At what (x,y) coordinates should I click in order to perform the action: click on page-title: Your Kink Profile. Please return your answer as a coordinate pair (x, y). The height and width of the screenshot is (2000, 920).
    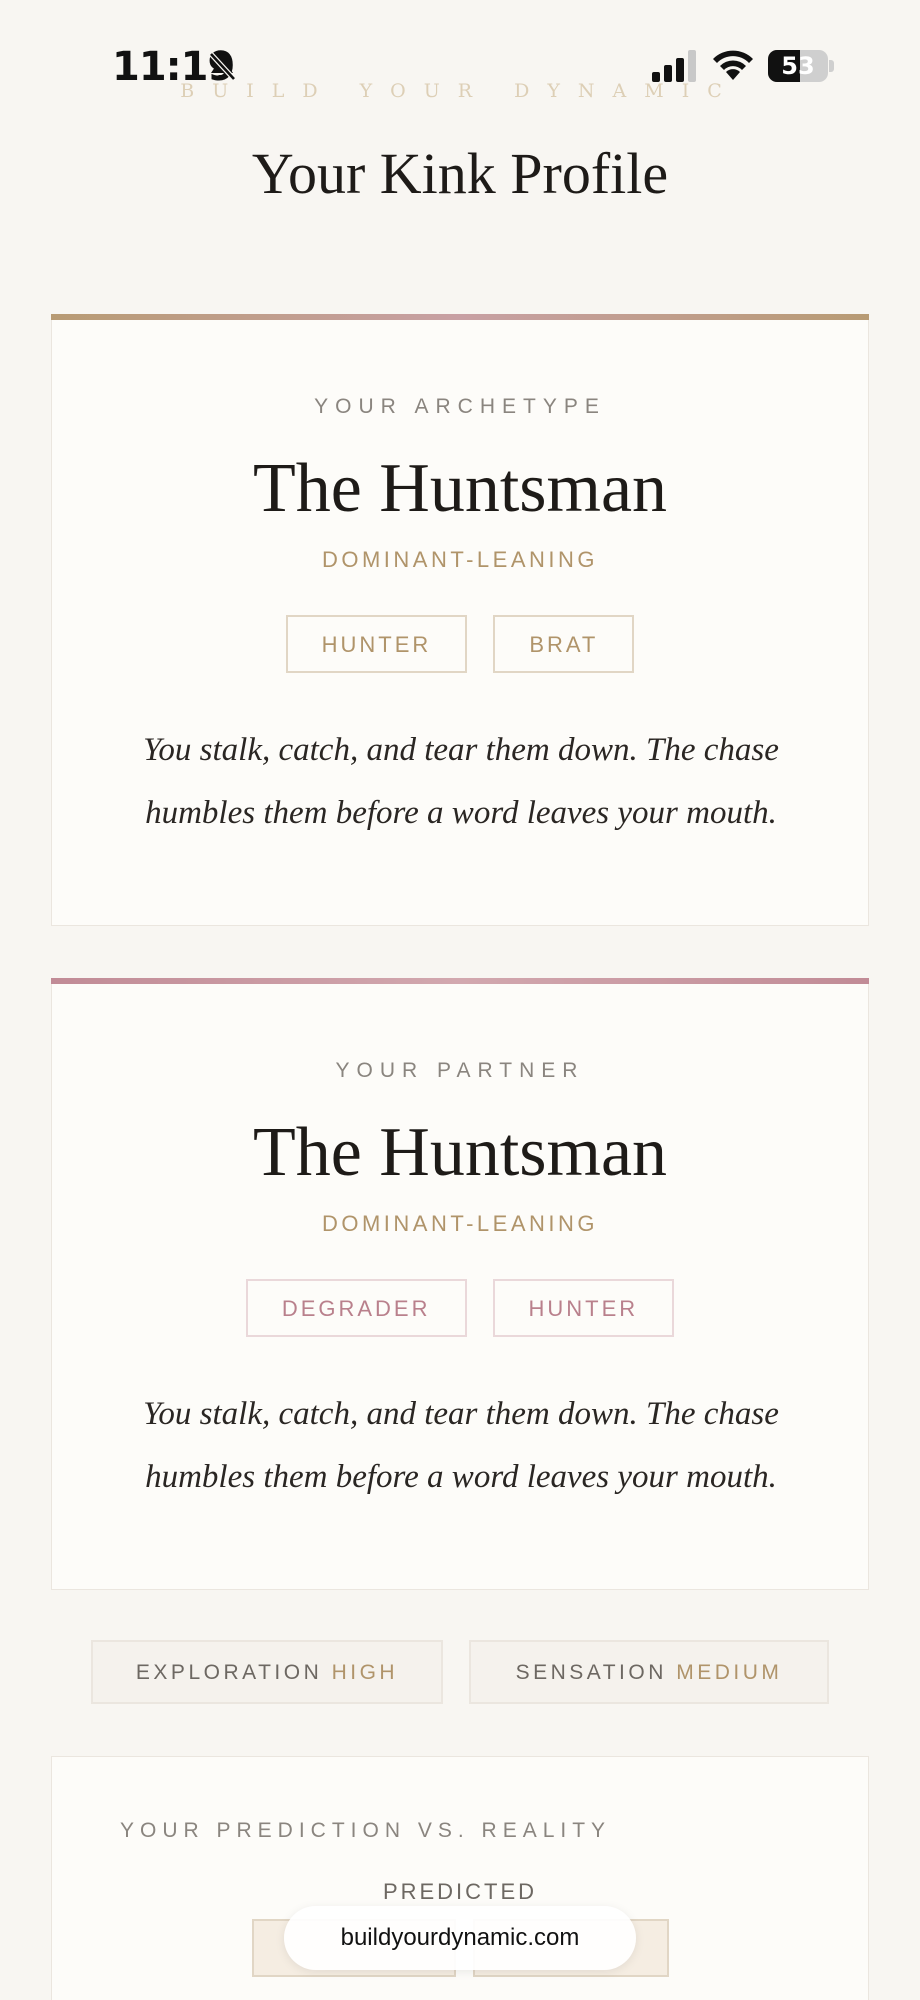
    Looking at the image, I should click on (460, 173).